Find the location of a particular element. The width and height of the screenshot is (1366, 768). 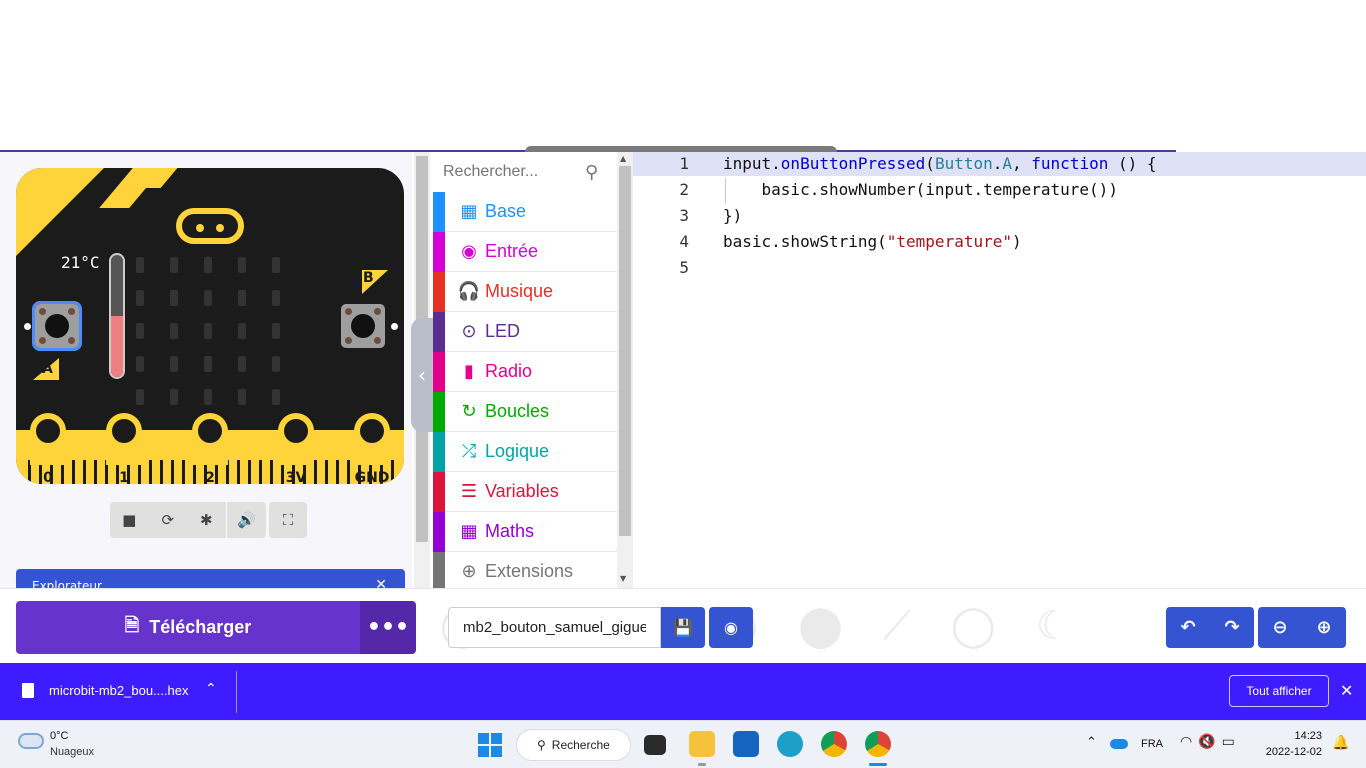

explorer-header: Explorateur ✕ is located at coordinates (210, 578).